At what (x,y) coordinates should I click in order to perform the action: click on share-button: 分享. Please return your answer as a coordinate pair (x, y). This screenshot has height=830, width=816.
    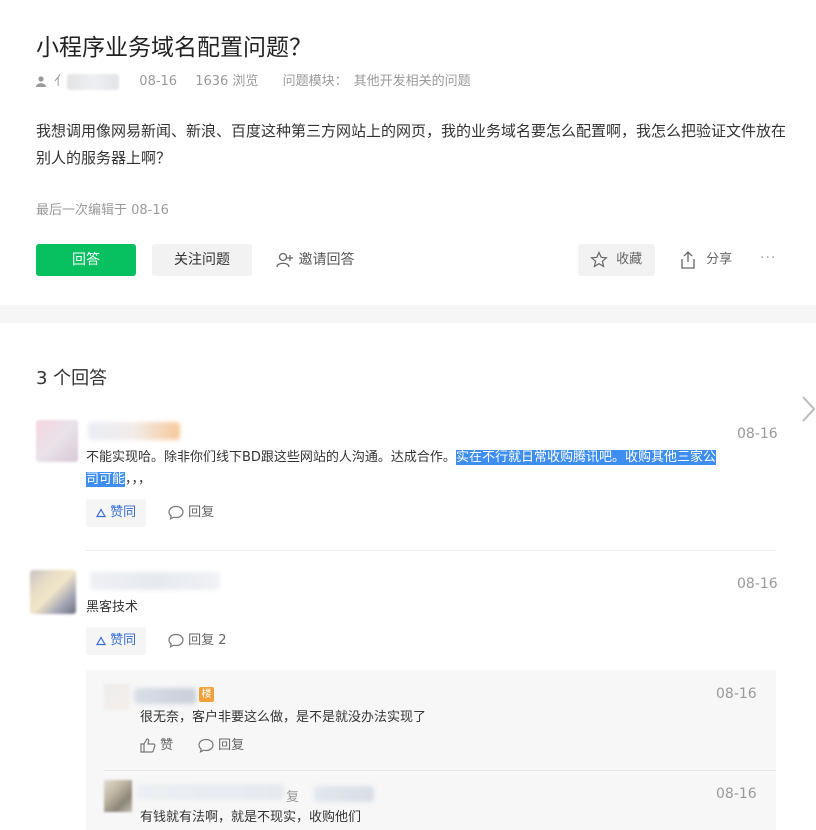
    Looking at the image, I should click on (706, 260).